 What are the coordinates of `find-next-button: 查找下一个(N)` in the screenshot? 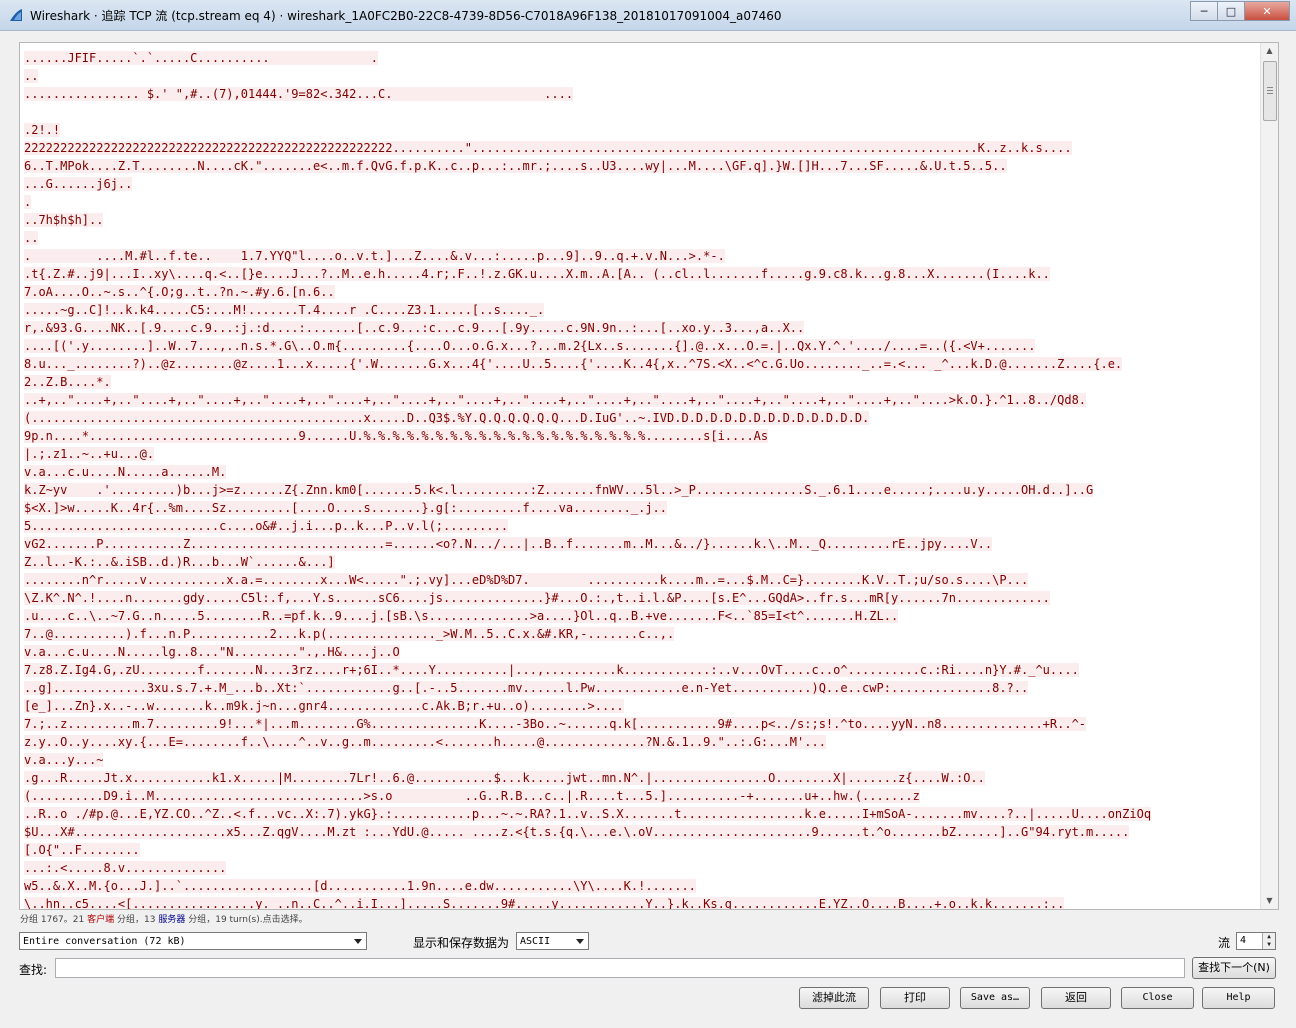 It's located at (1234, 968).